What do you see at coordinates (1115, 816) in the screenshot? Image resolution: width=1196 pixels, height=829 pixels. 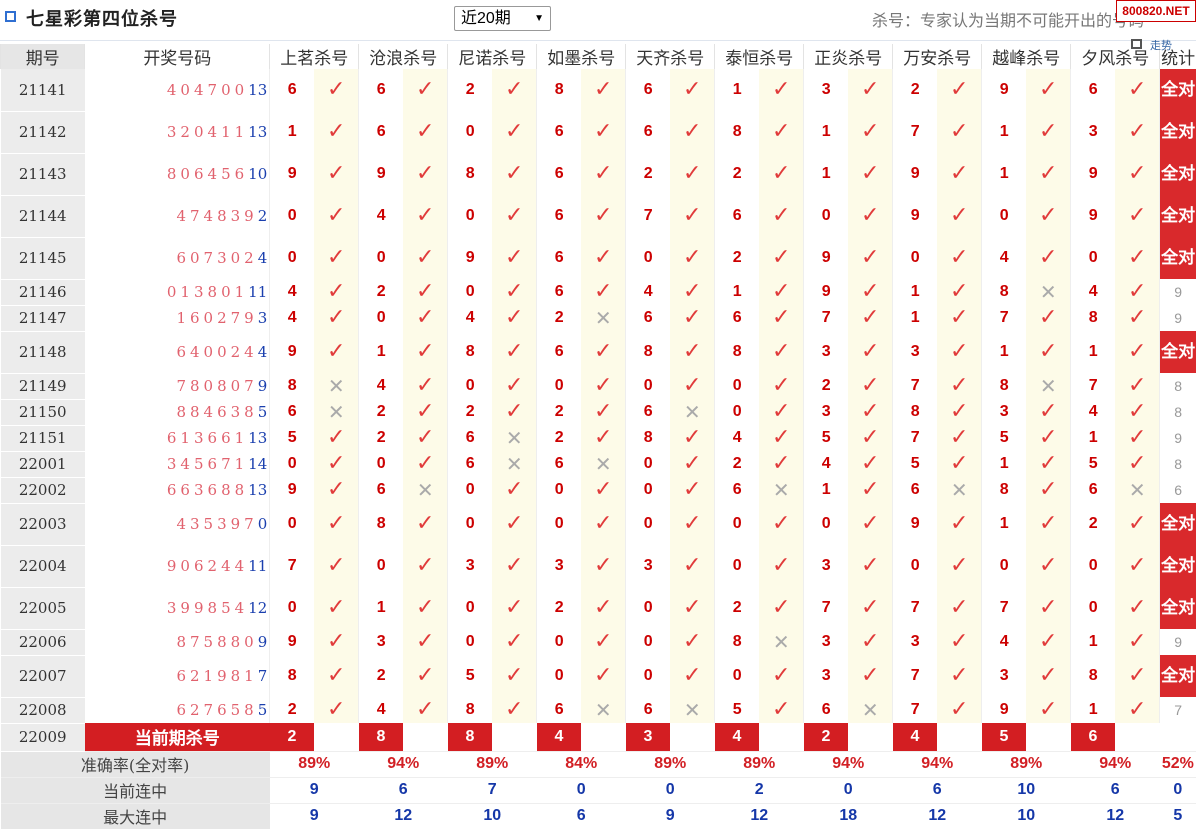 I see `summary-value: 12` at bounding box center [1115, 816].